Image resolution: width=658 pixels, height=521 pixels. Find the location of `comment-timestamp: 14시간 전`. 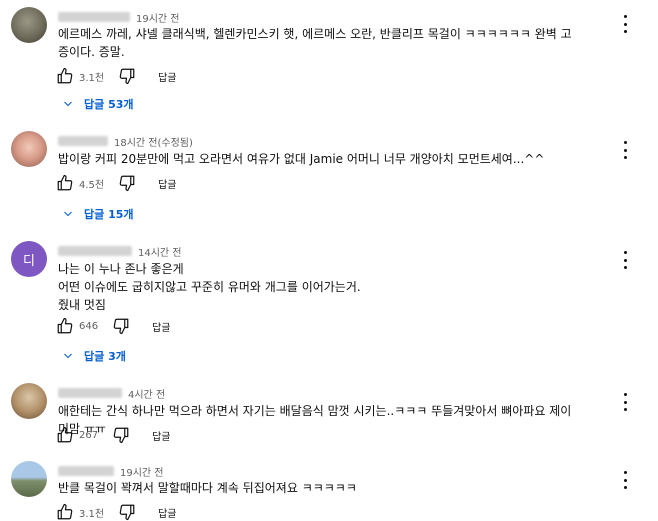

comment-timestamp: 14시간 전 is located at coordinates (160, 251).